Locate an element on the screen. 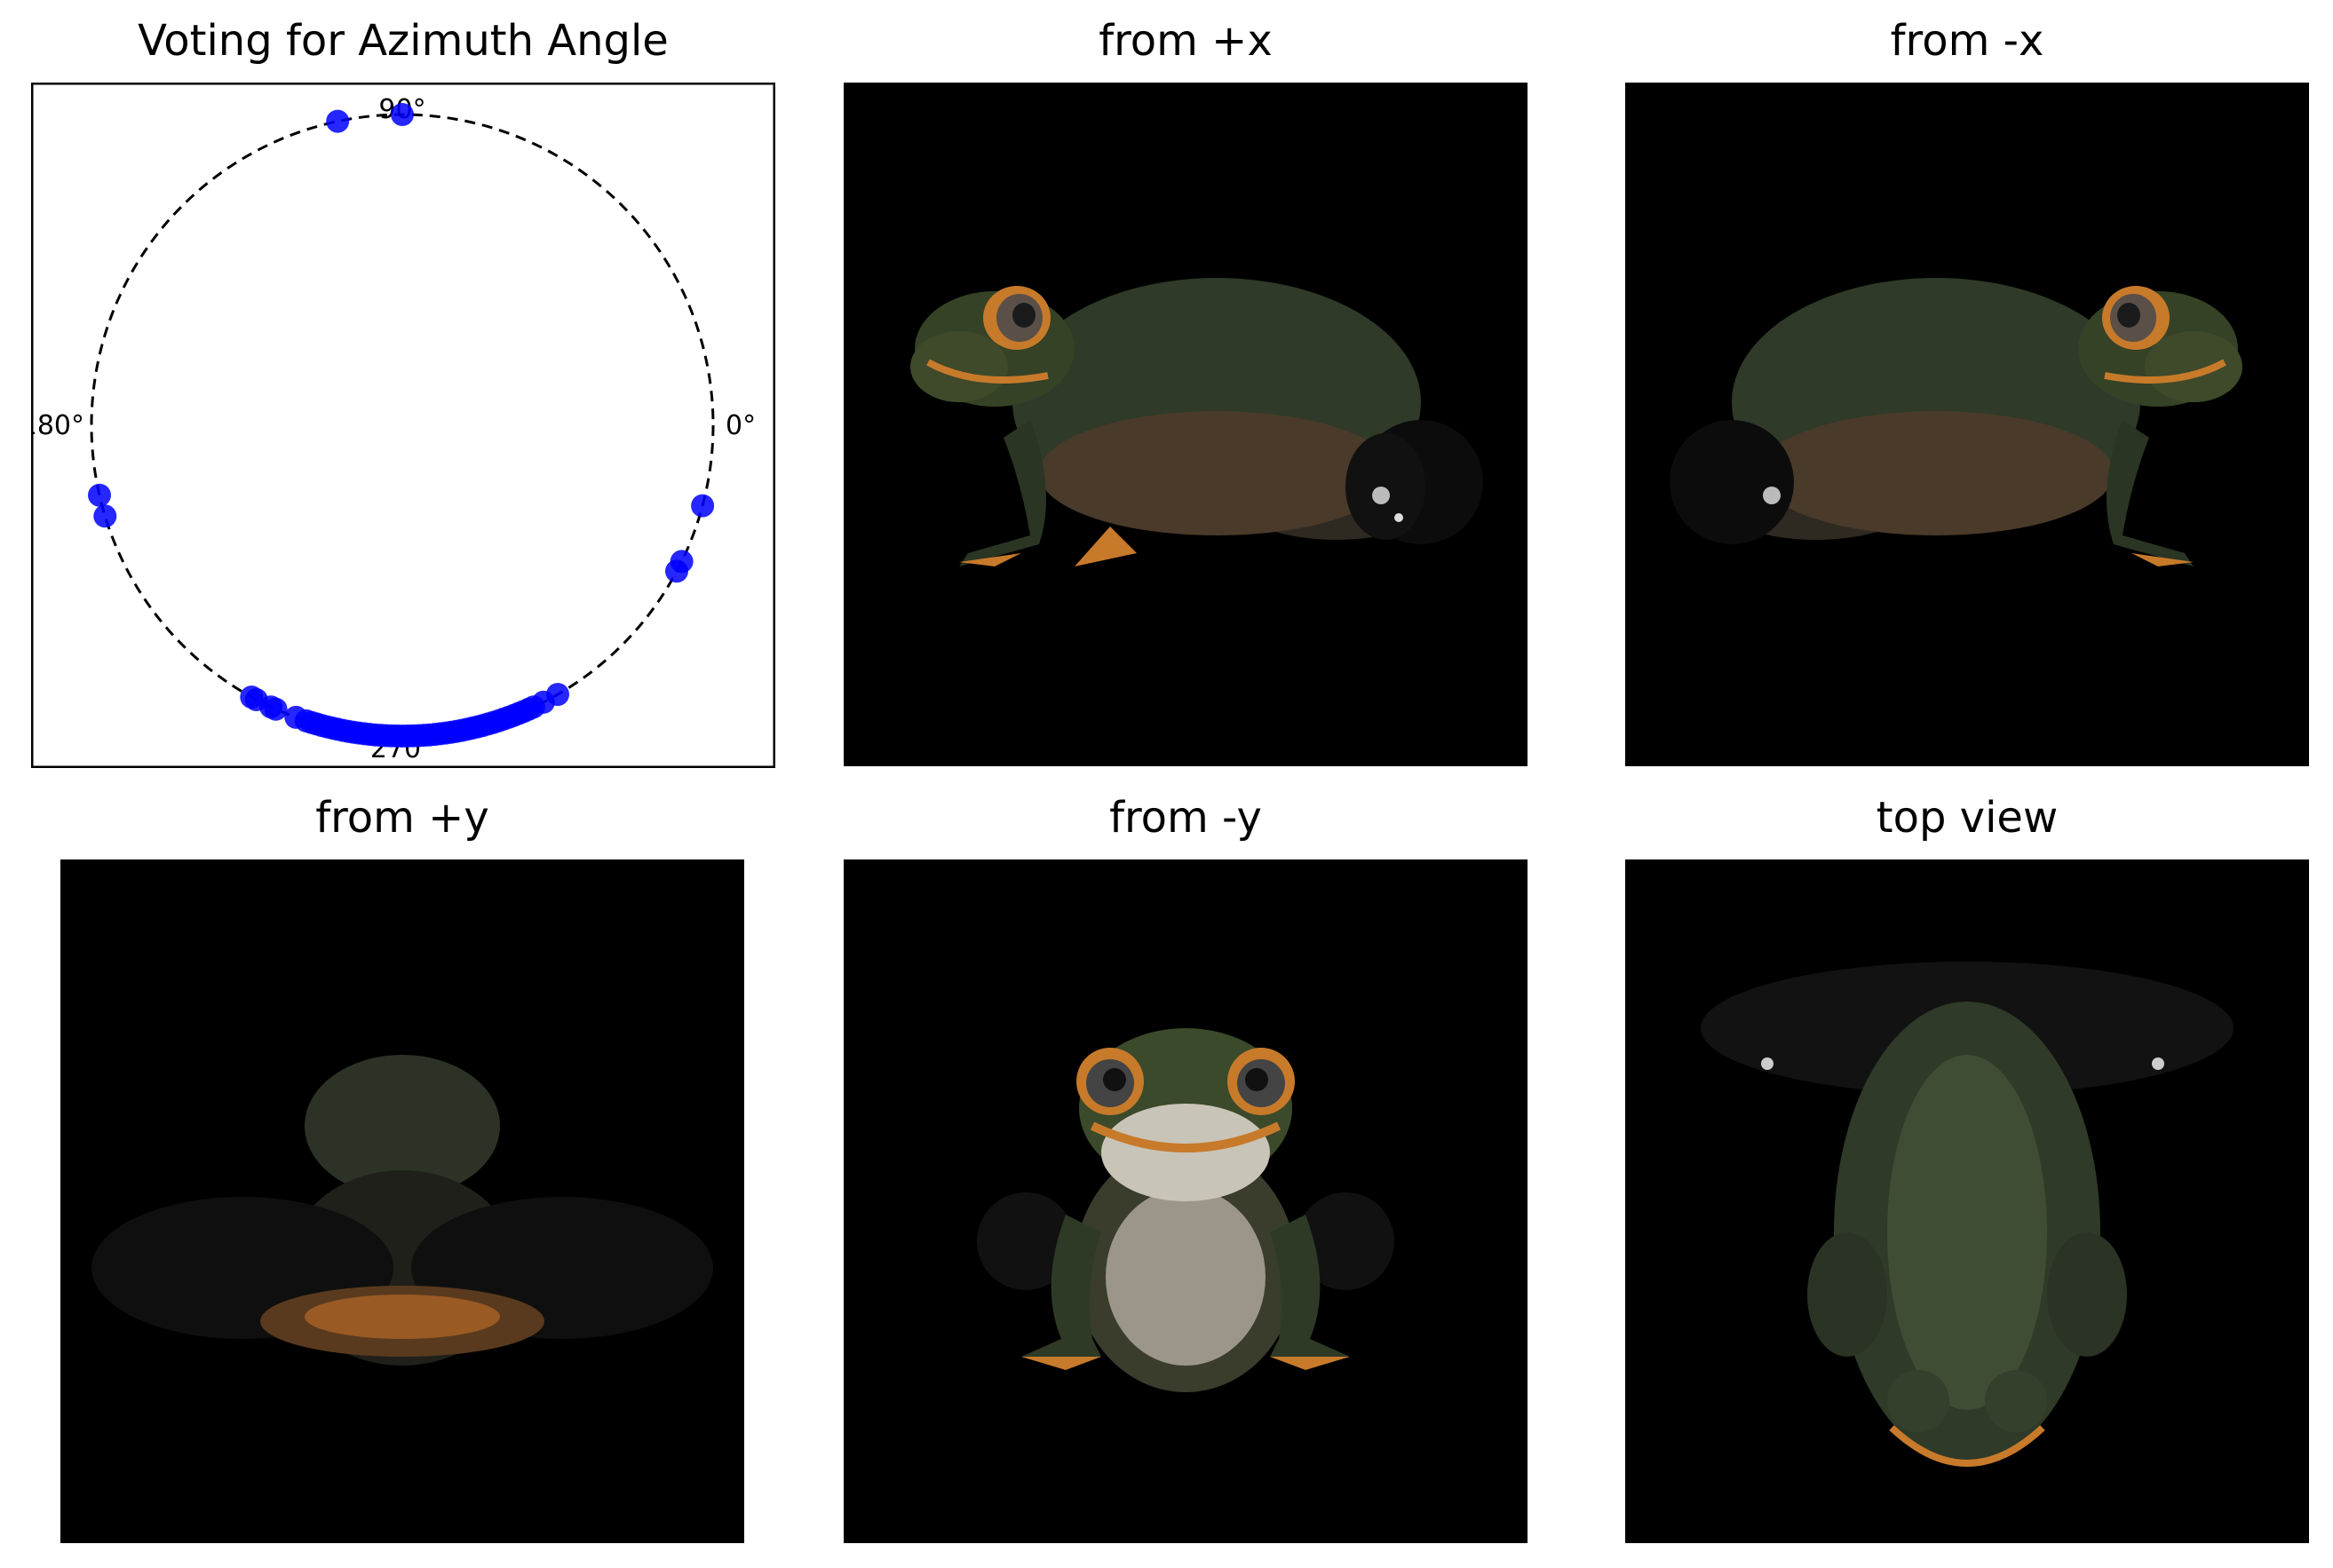 The image size is (2333, 1568). frog-side-view-left is located at coordinates (1956, 422).